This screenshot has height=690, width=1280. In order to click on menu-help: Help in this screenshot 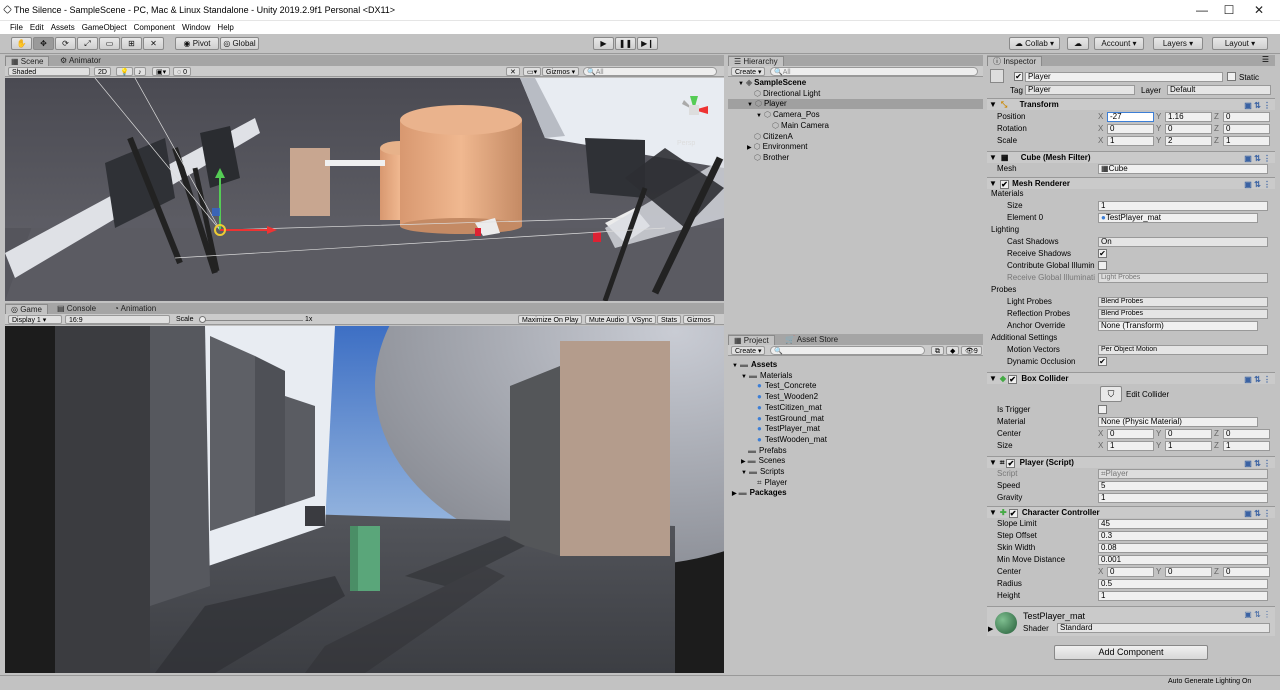, I will do `click(225, 27)`.